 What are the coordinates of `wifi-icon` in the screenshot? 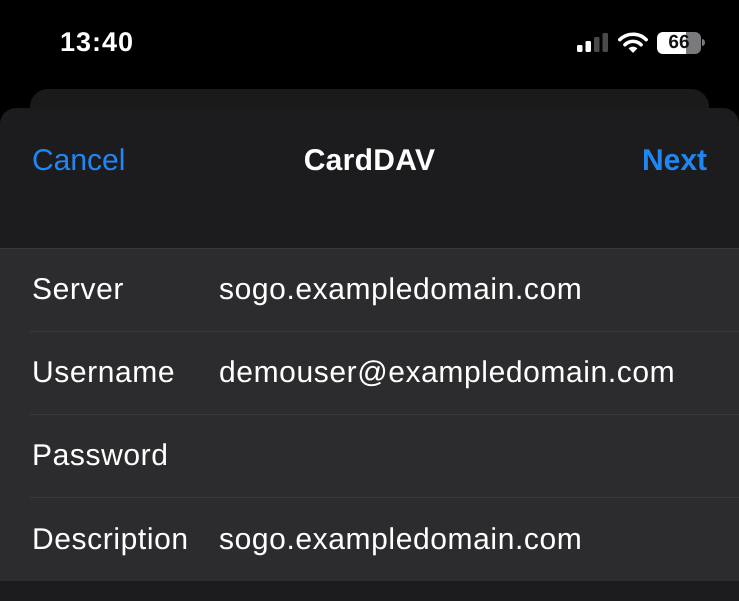 It's located at (633, 43).